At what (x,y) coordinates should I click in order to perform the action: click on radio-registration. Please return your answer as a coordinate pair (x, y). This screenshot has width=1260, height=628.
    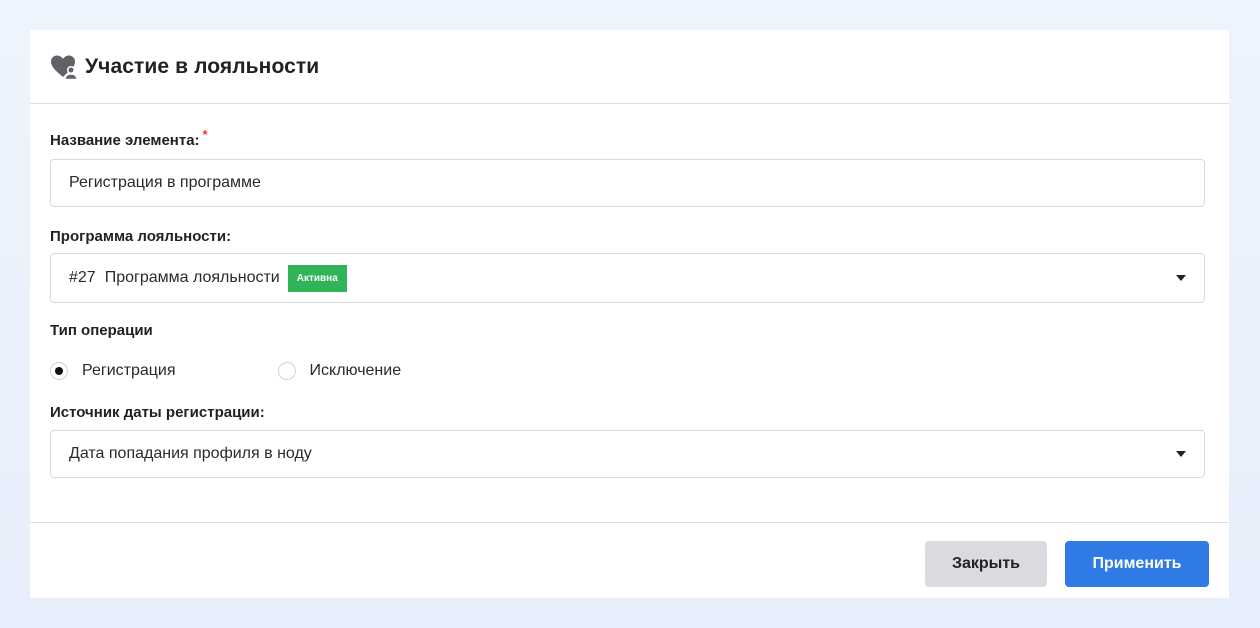
    Looking at the image, I should click on (59, 371).